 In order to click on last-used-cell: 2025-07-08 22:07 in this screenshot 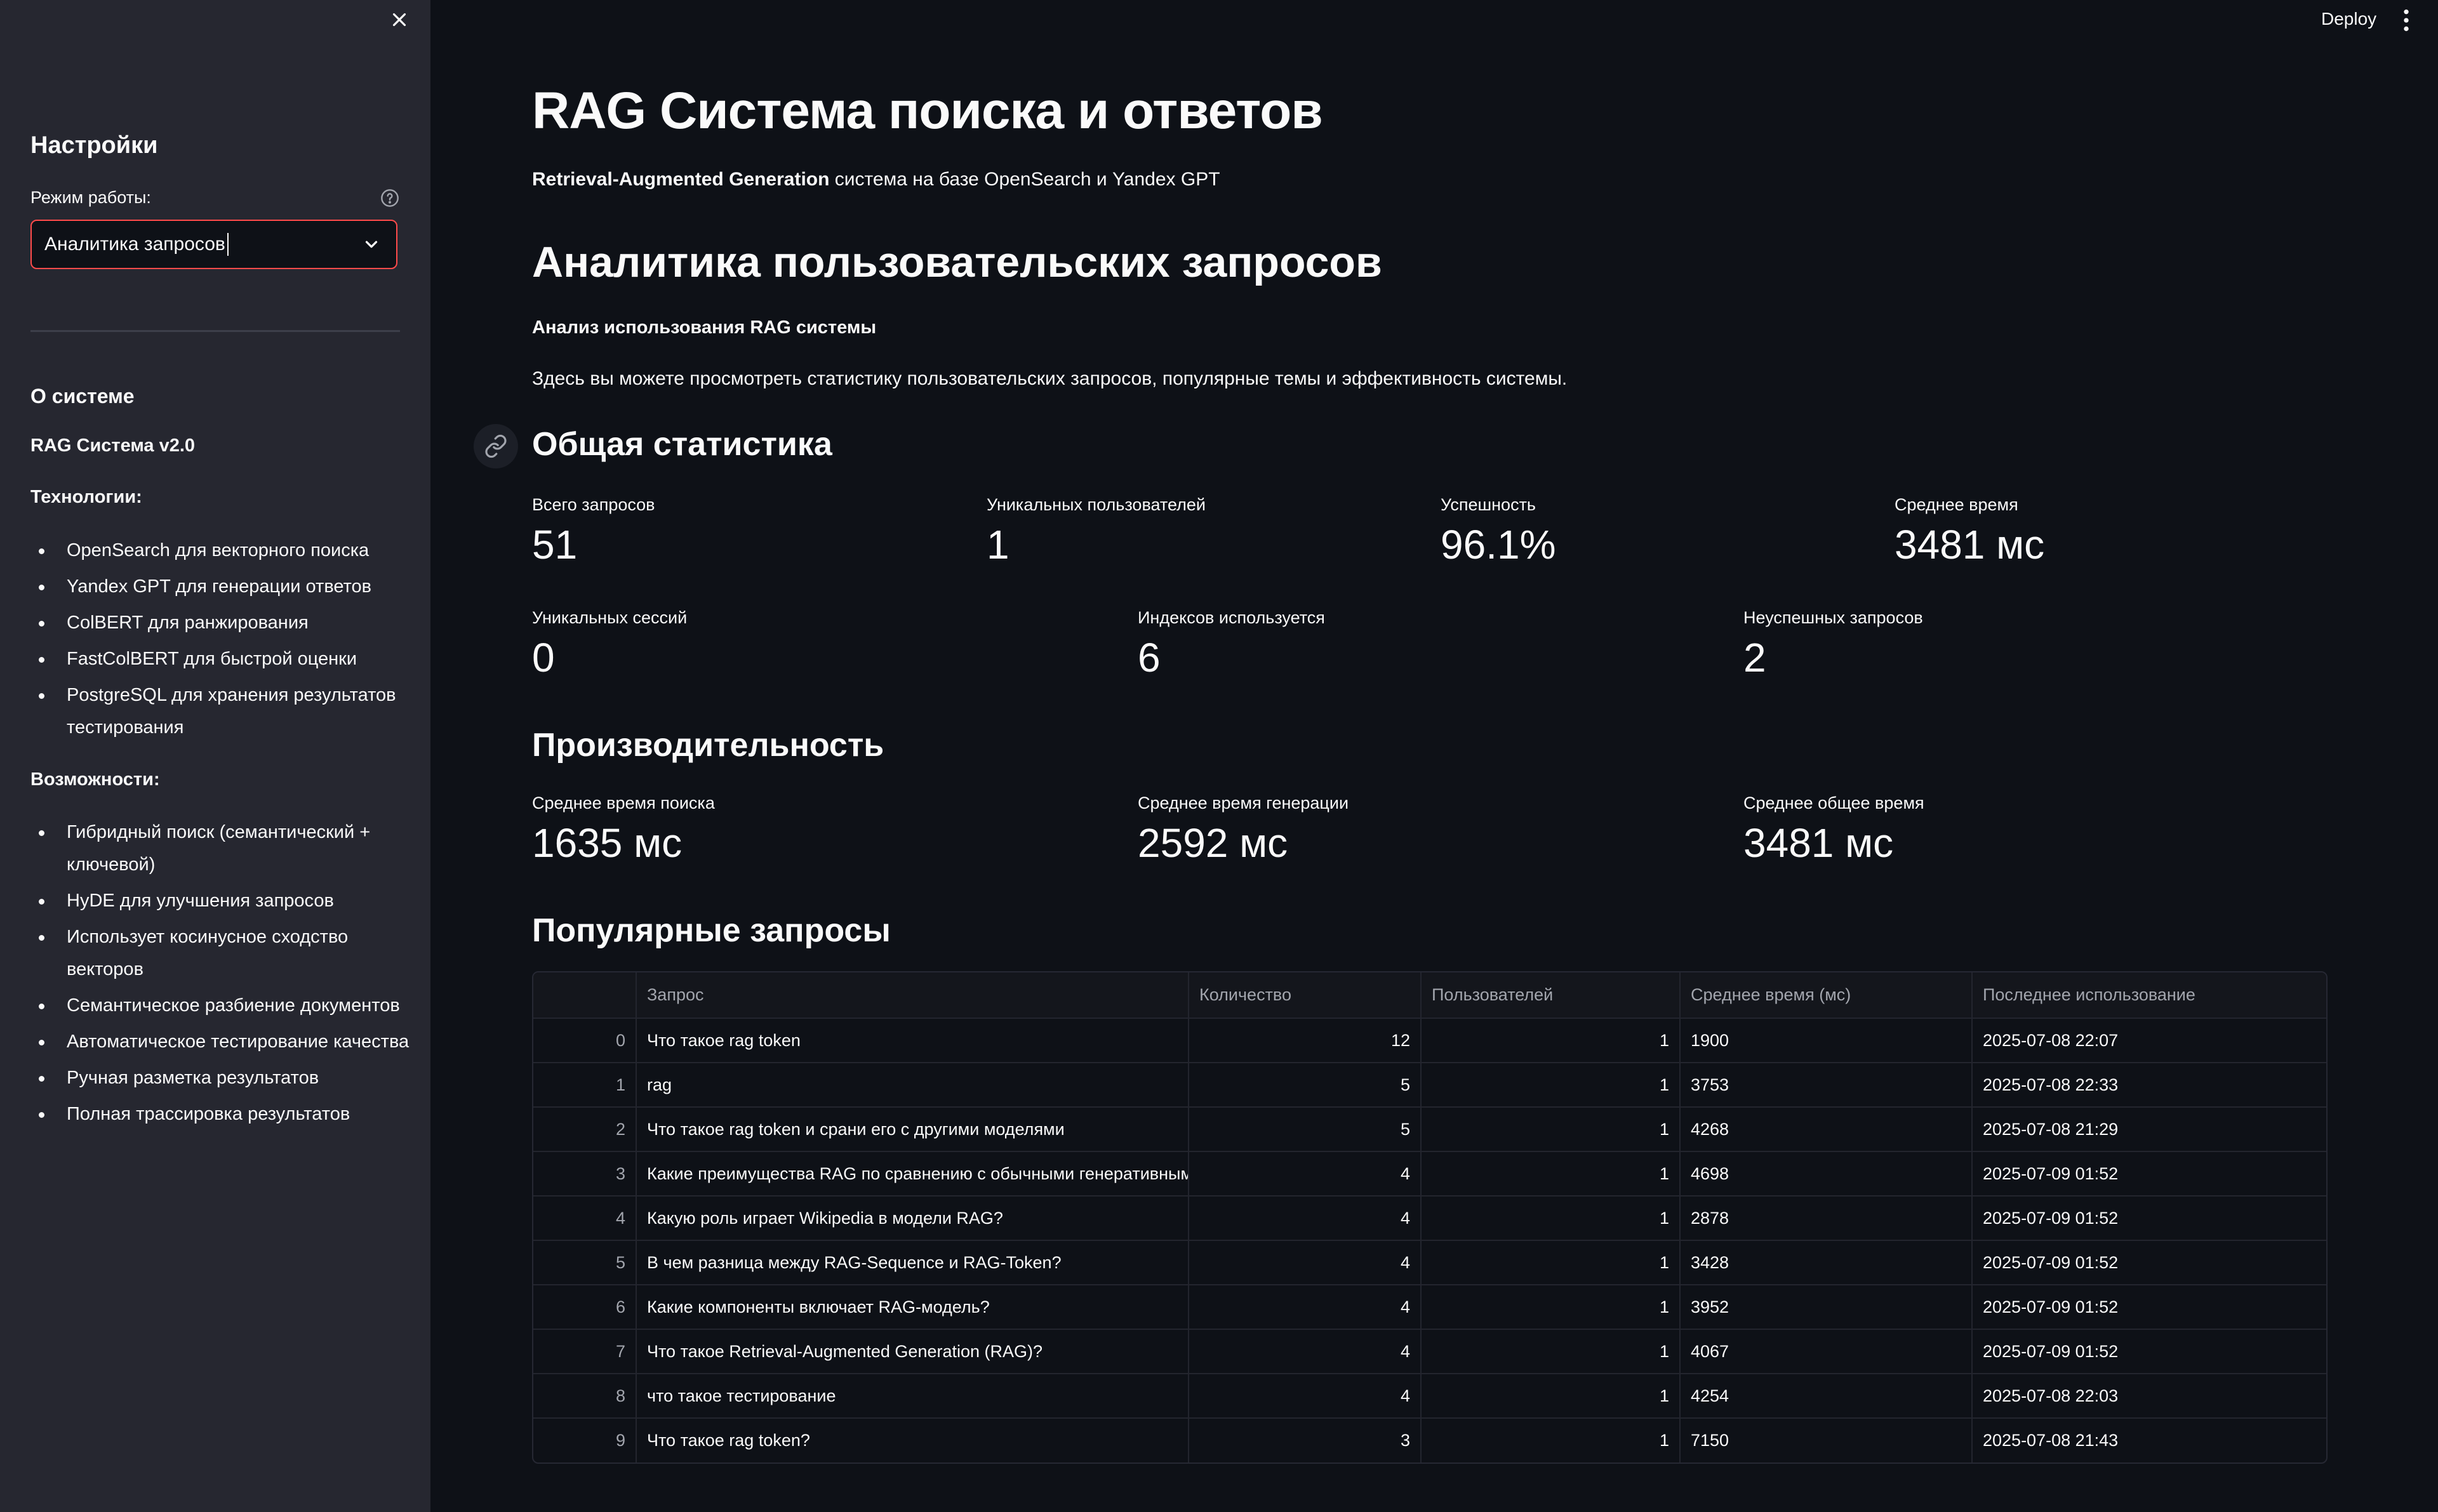, I will do `click(2148, 1040)`.